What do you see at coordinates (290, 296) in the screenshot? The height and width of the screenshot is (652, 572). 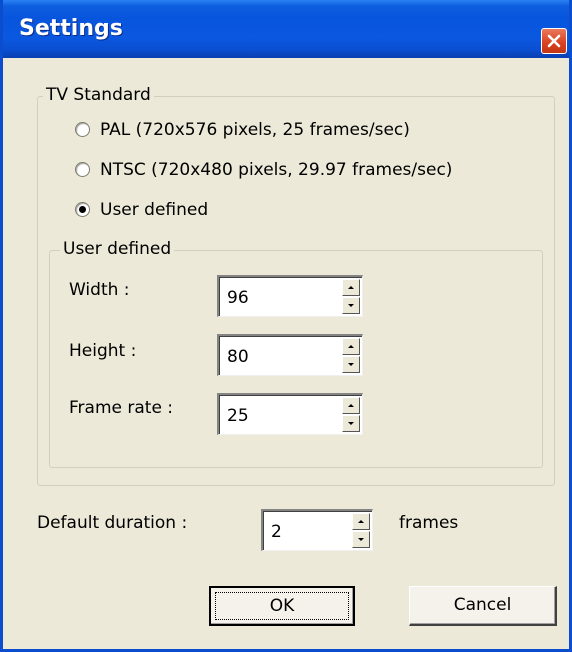 I see `width-spinbox: 96` at bounding box center [290, 296].